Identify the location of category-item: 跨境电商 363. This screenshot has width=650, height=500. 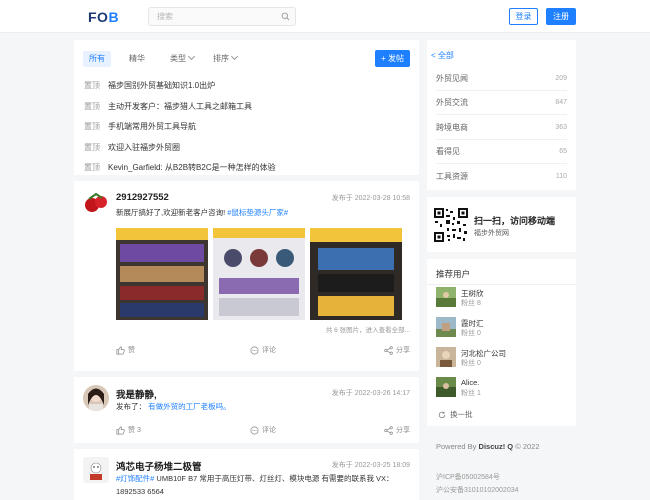
(501, 128).